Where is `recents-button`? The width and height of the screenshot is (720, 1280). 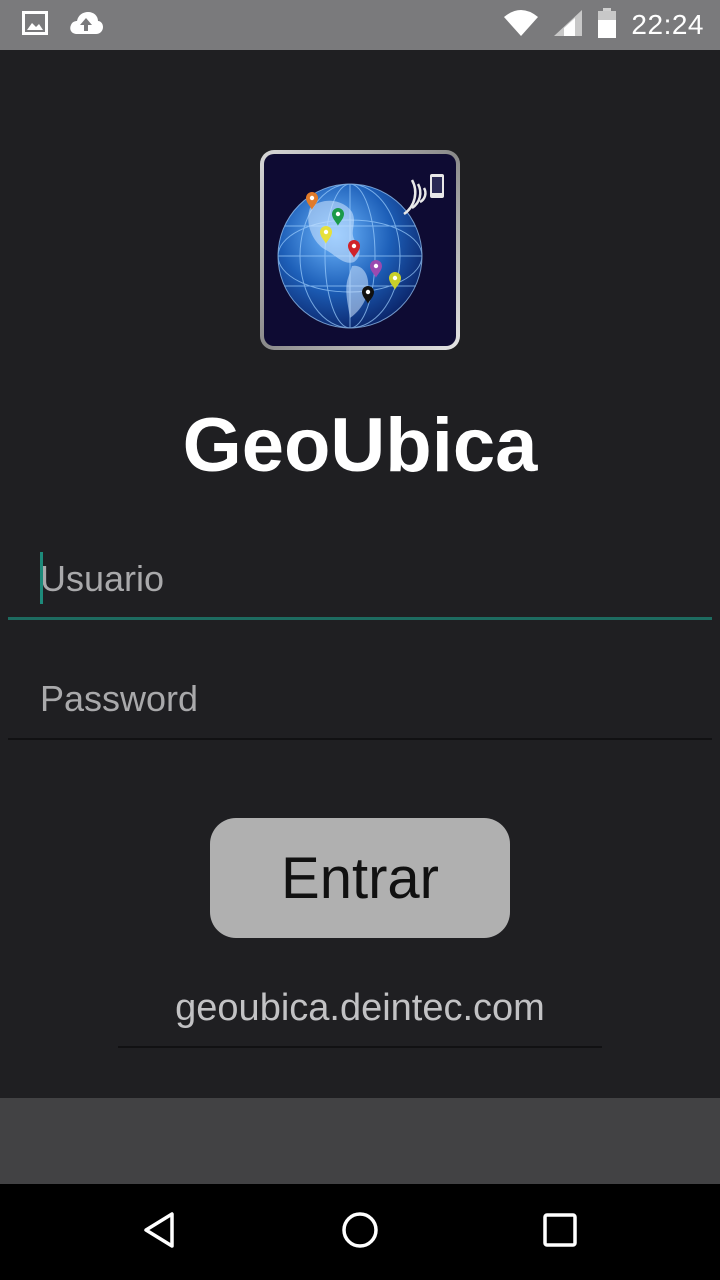
recents-button is located at coordinates (560, 1232).